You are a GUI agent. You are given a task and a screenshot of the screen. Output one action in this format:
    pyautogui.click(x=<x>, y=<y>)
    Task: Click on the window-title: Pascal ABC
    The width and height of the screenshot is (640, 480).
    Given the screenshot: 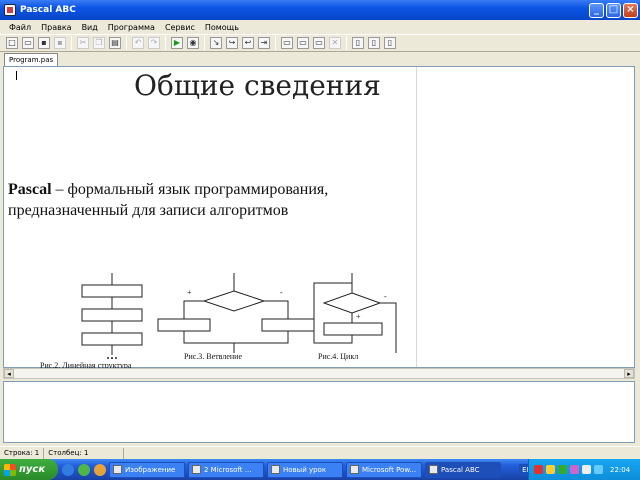 What is the action you would take?
    pyautogui.click(x=48, y=10)
    